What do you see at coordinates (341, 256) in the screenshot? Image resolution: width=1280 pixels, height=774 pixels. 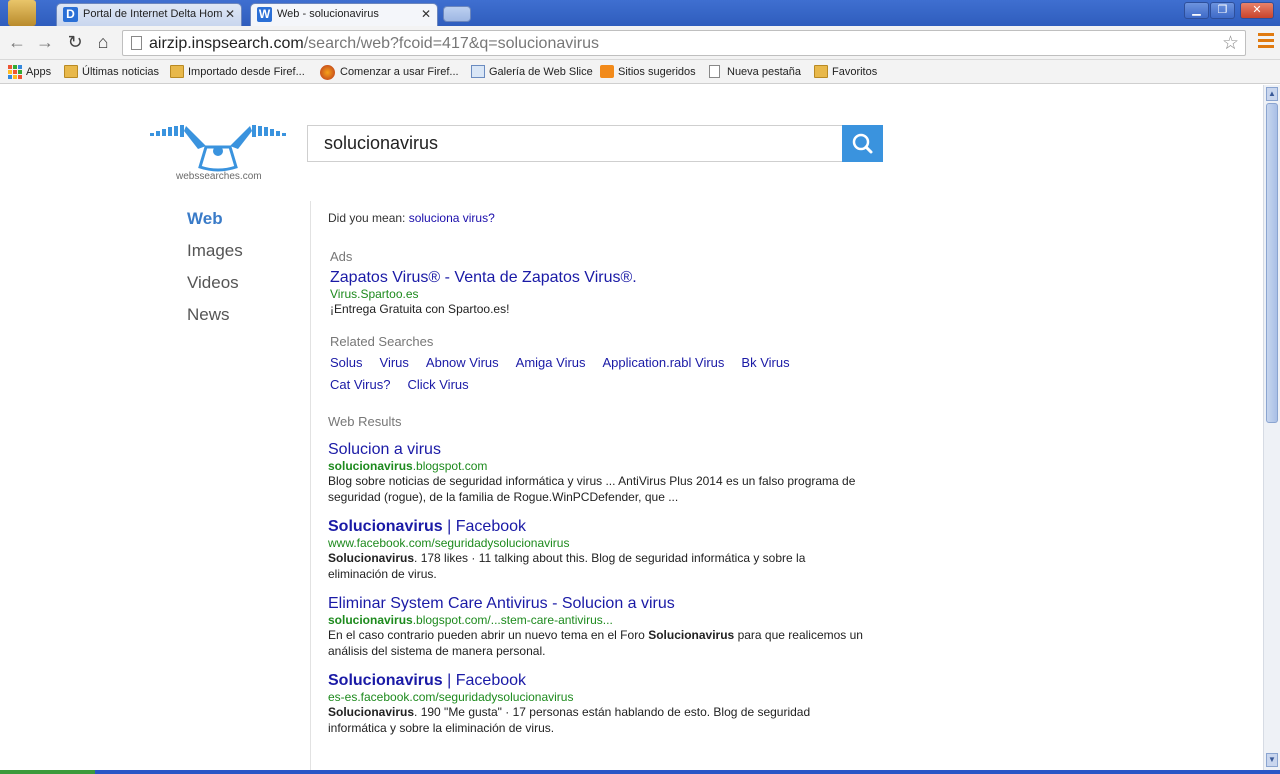 I see `ads-label: Ads` at bounding box center [341, 256].